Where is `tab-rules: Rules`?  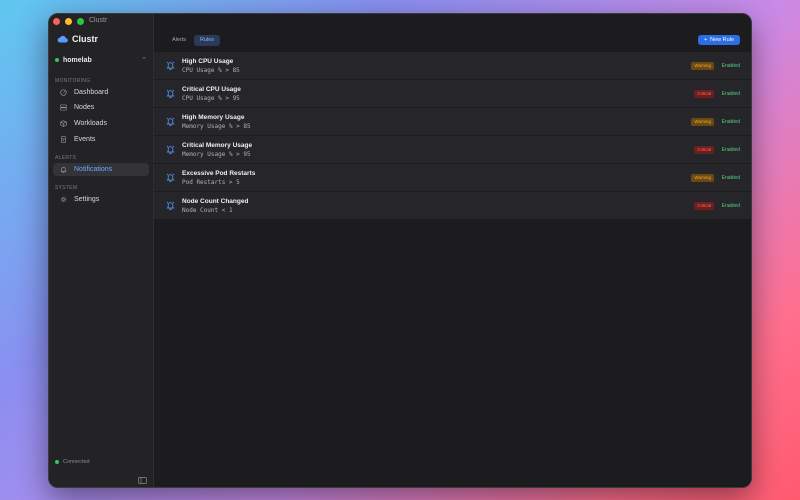
tab-rules: Rules is located at coordinates (207, 40).